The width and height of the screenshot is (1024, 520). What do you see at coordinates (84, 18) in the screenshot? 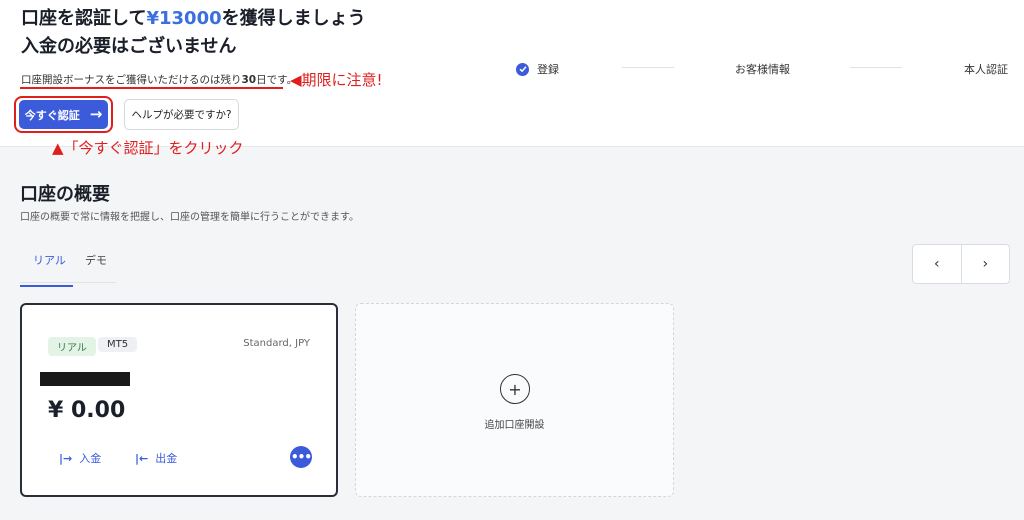
I see `headline-prefix: 口座を認証して` at bounding box center [84, 18].